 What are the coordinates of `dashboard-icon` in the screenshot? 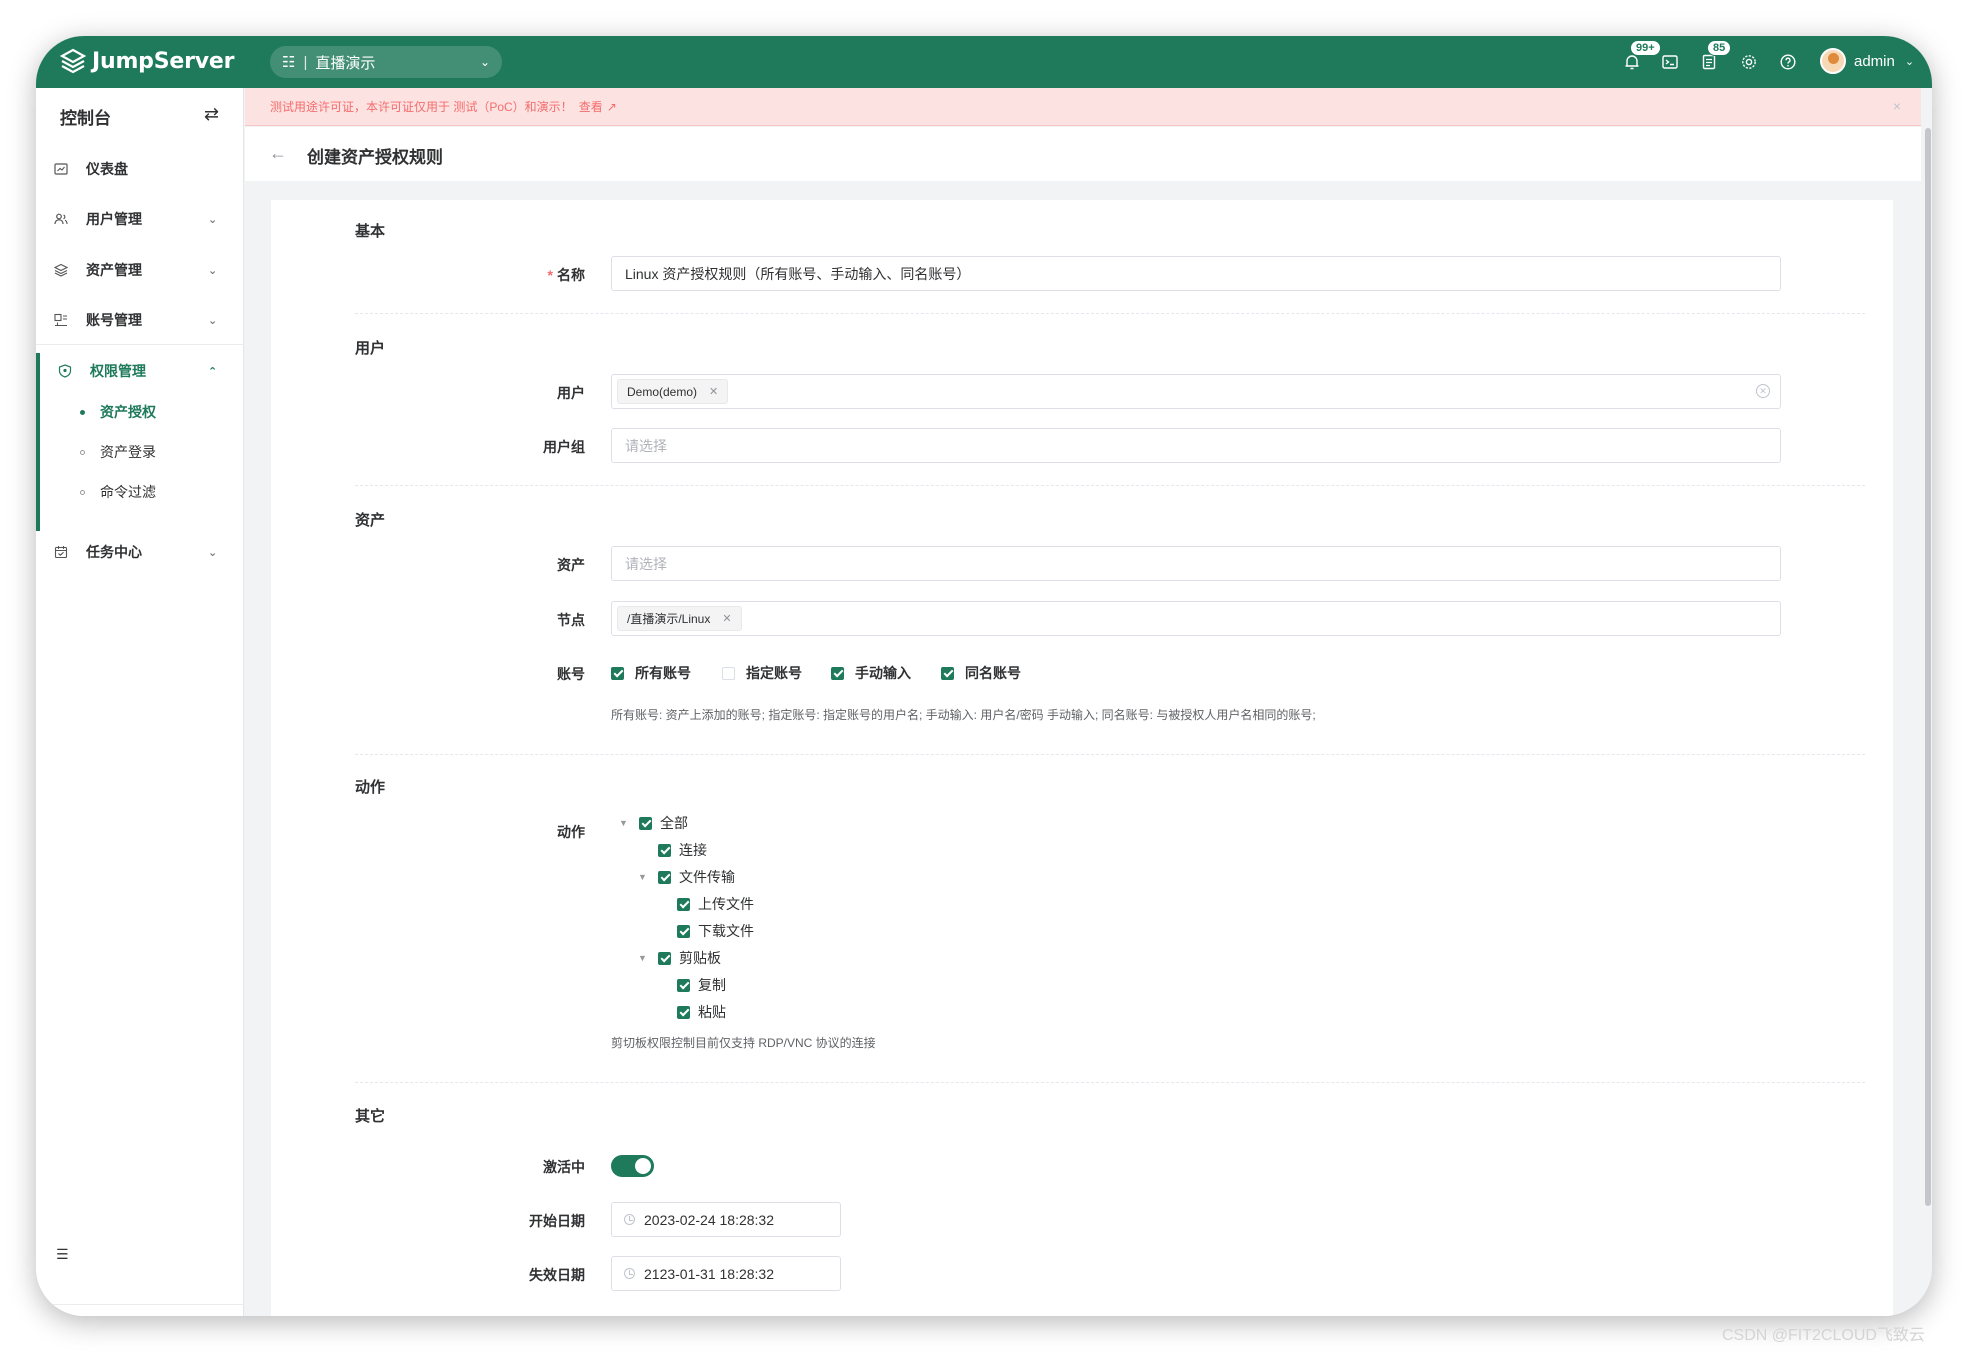 It's located at (61, 169).